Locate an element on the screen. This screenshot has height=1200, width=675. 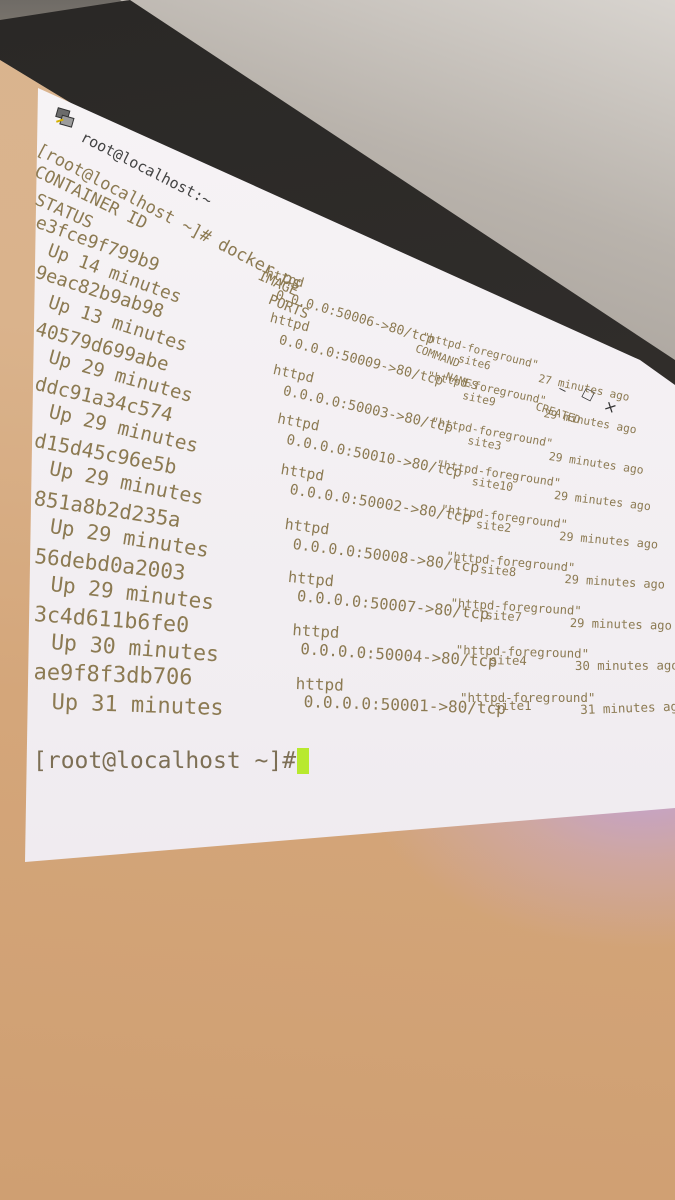
final-prompt: [root@localhost ~]# is located at coordinates (165, 761).